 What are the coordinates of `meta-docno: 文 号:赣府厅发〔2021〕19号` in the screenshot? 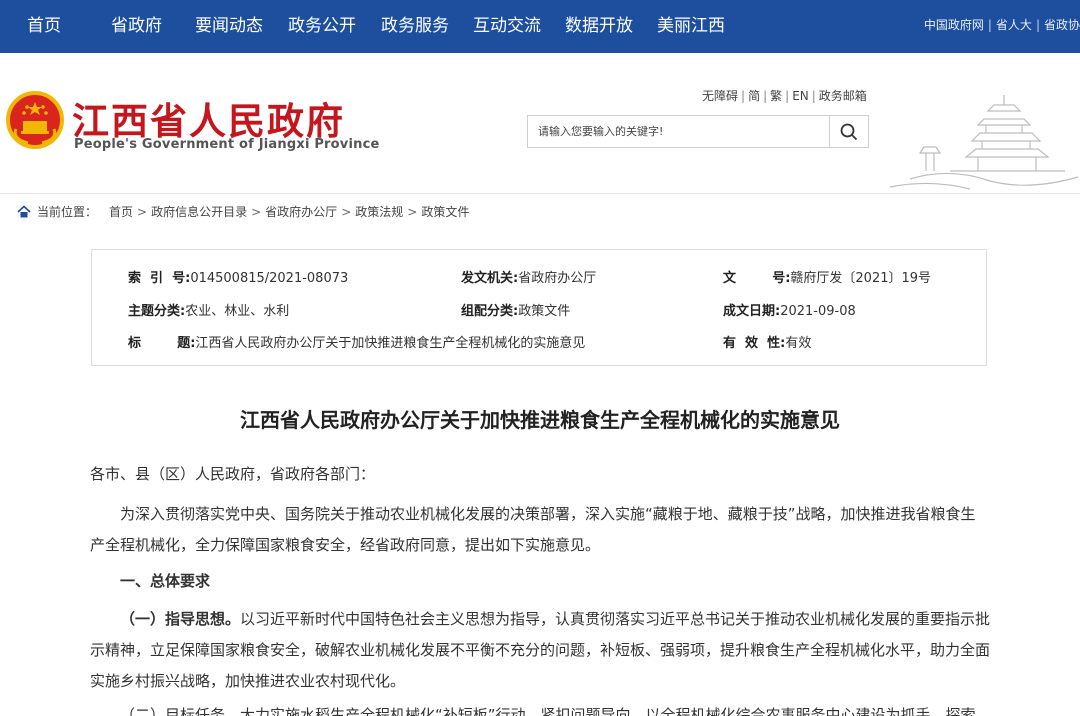 It's located at (827, 276).